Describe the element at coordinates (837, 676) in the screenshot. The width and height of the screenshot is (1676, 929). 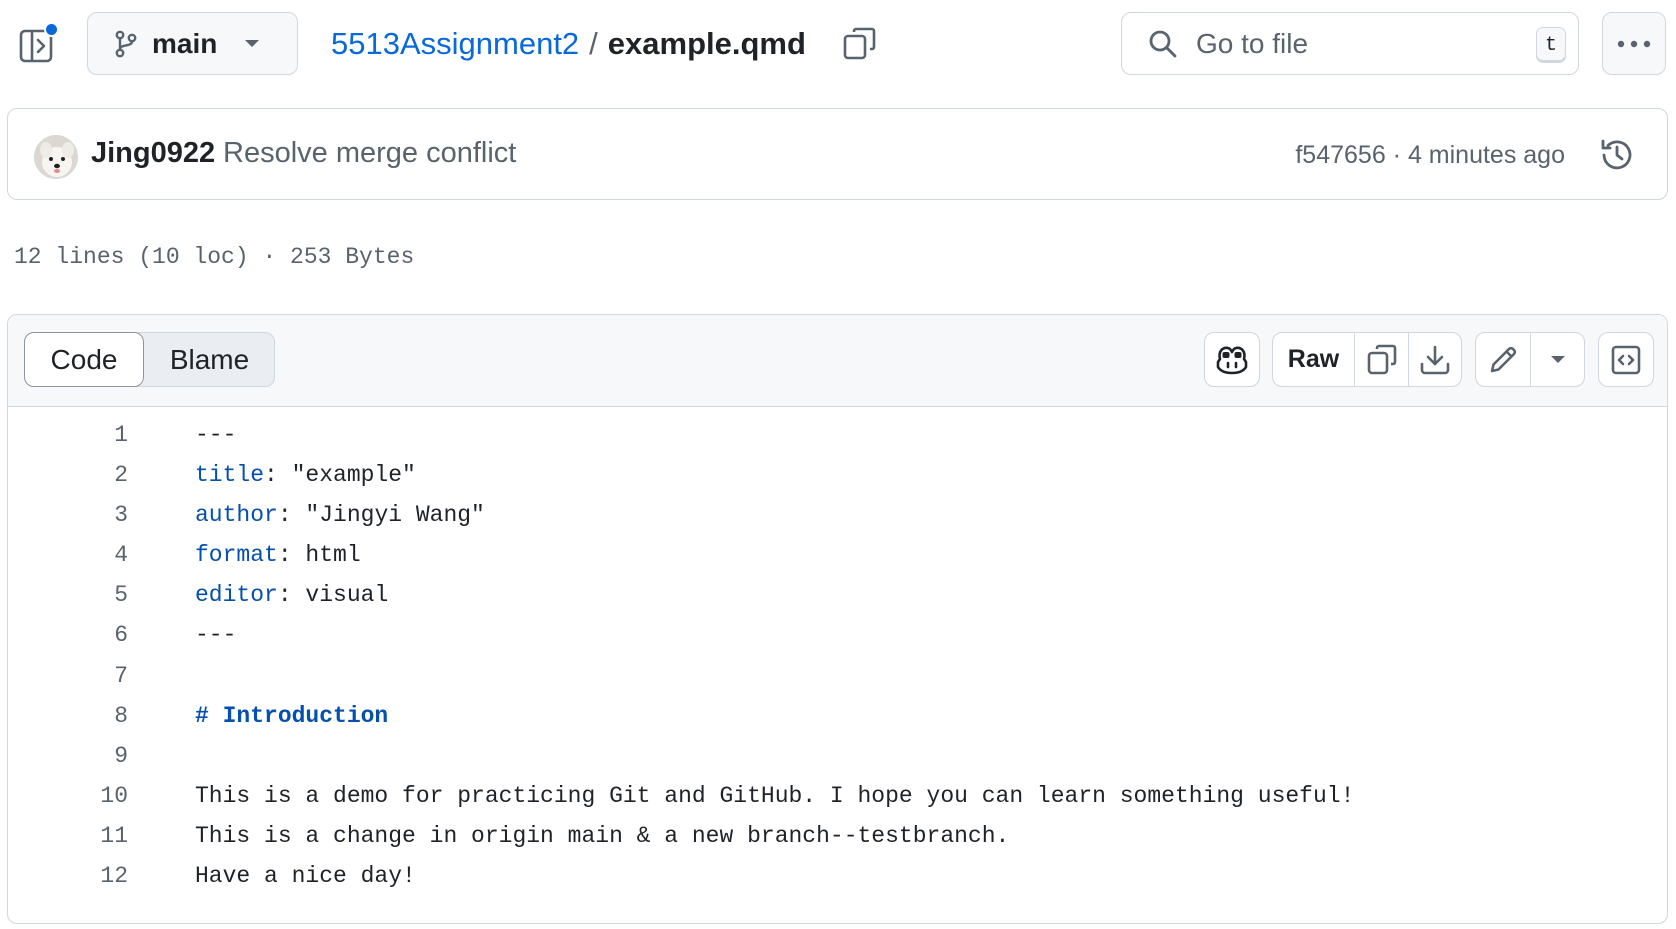
I see `code-line: 7` at that location.